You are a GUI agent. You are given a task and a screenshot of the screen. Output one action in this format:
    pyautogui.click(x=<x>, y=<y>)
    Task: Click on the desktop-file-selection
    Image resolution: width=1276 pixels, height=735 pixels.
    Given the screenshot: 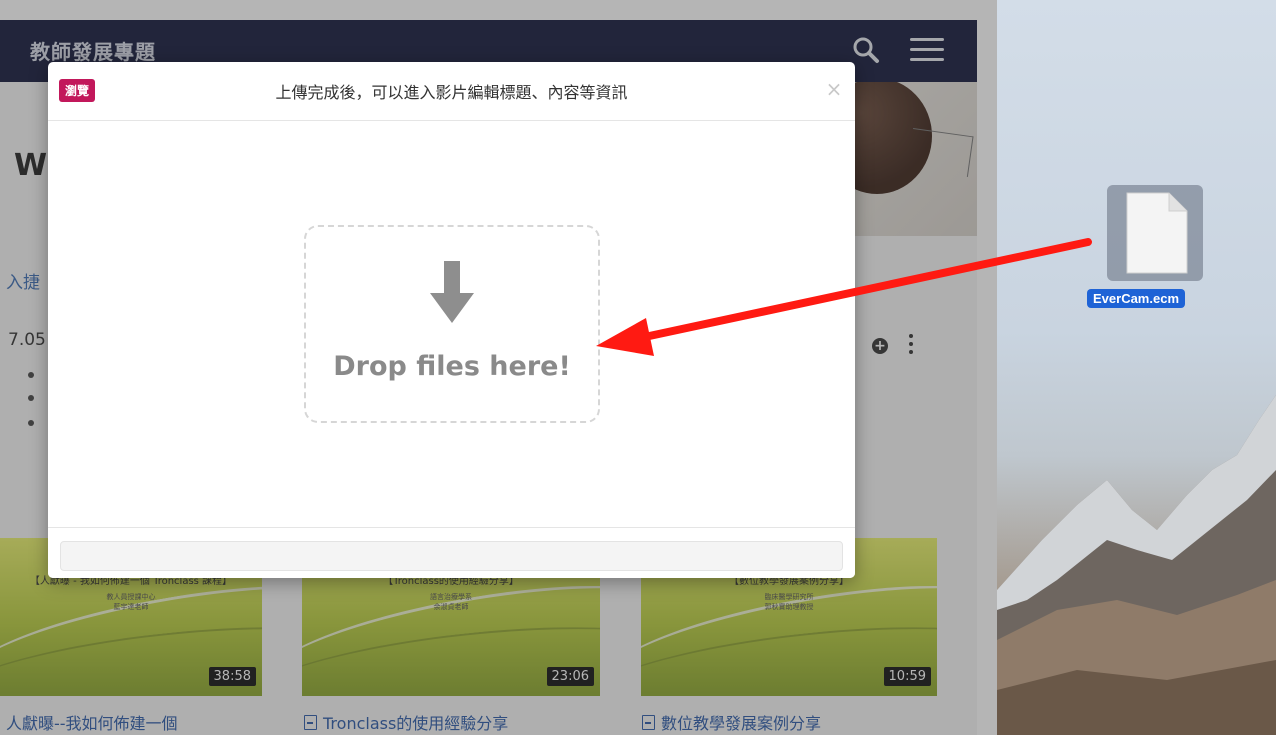 What is the action you would take?
    pyautogui.click(x=1155, y=233)
    